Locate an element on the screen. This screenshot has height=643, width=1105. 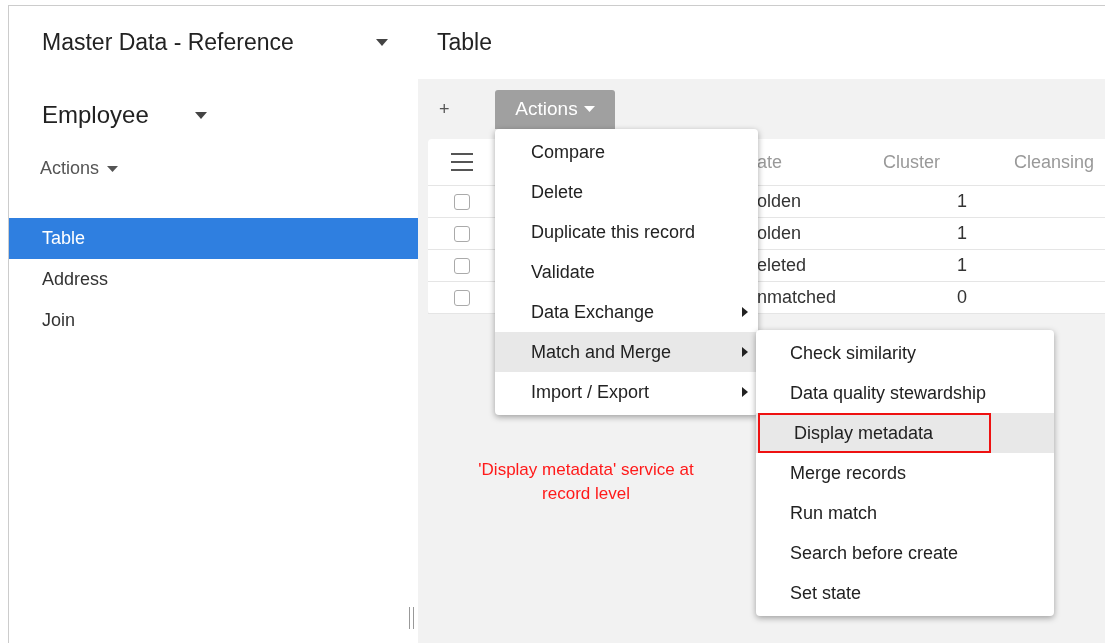
sidebar-item: Table is located at coordinates (213, 238).